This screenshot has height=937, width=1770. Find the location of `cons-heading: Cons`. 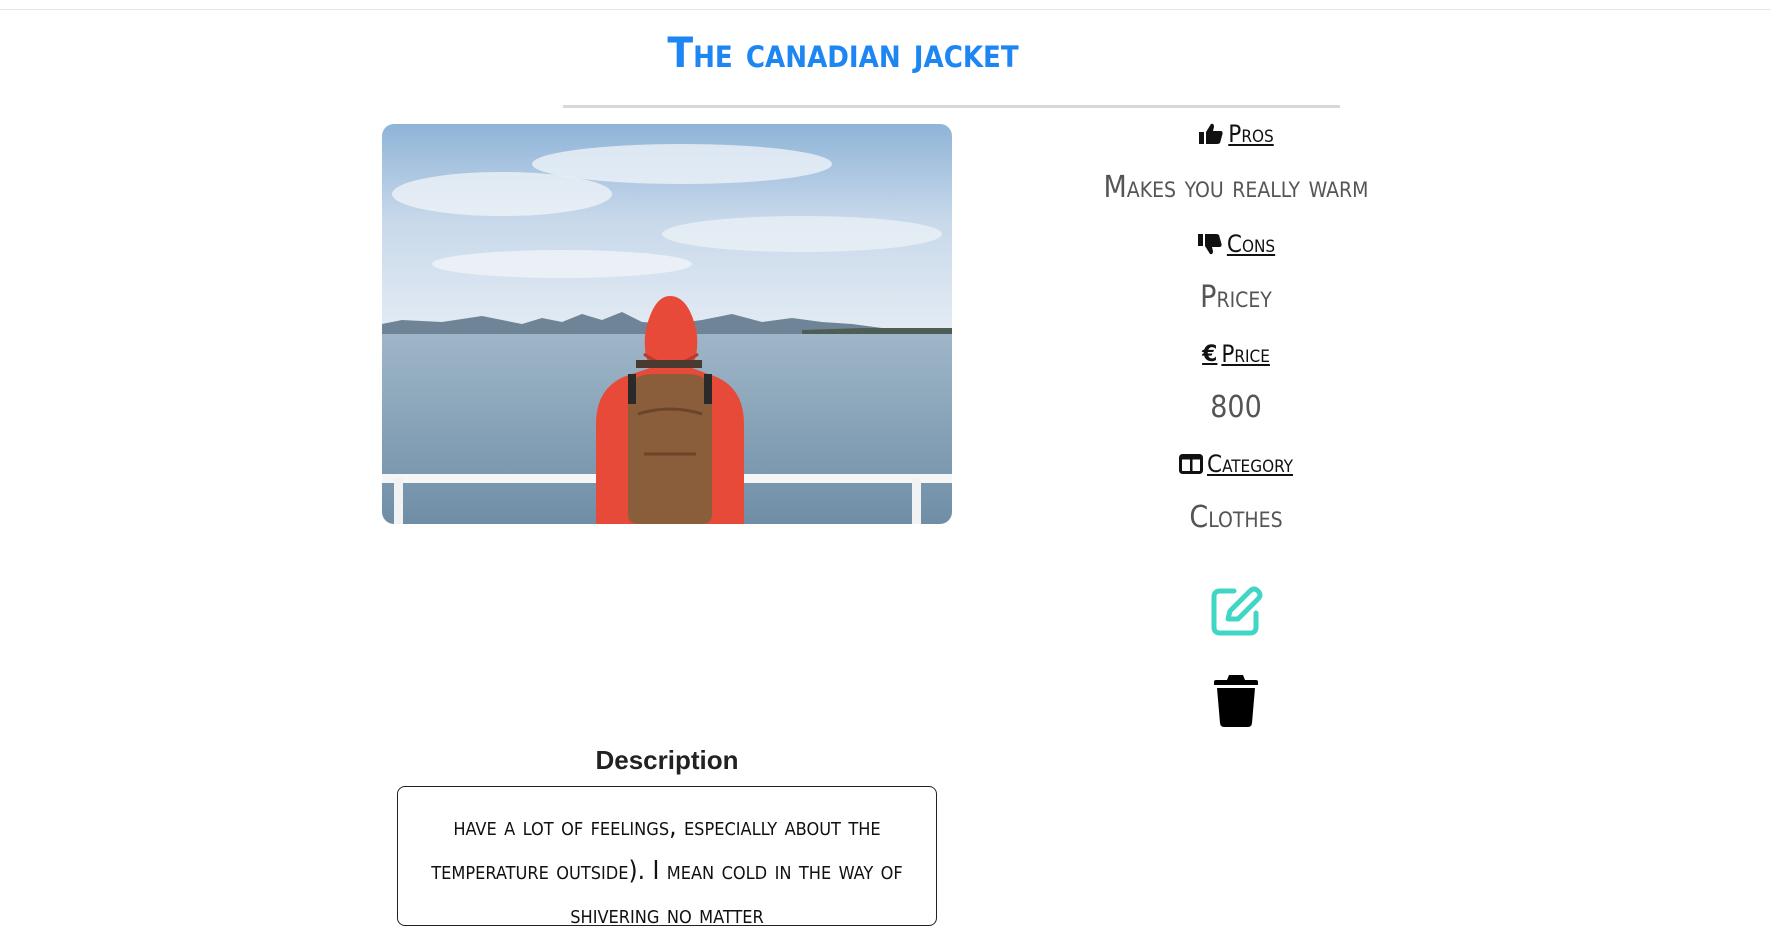

cons-heading: Cons is located at coordinates (1236, 244).